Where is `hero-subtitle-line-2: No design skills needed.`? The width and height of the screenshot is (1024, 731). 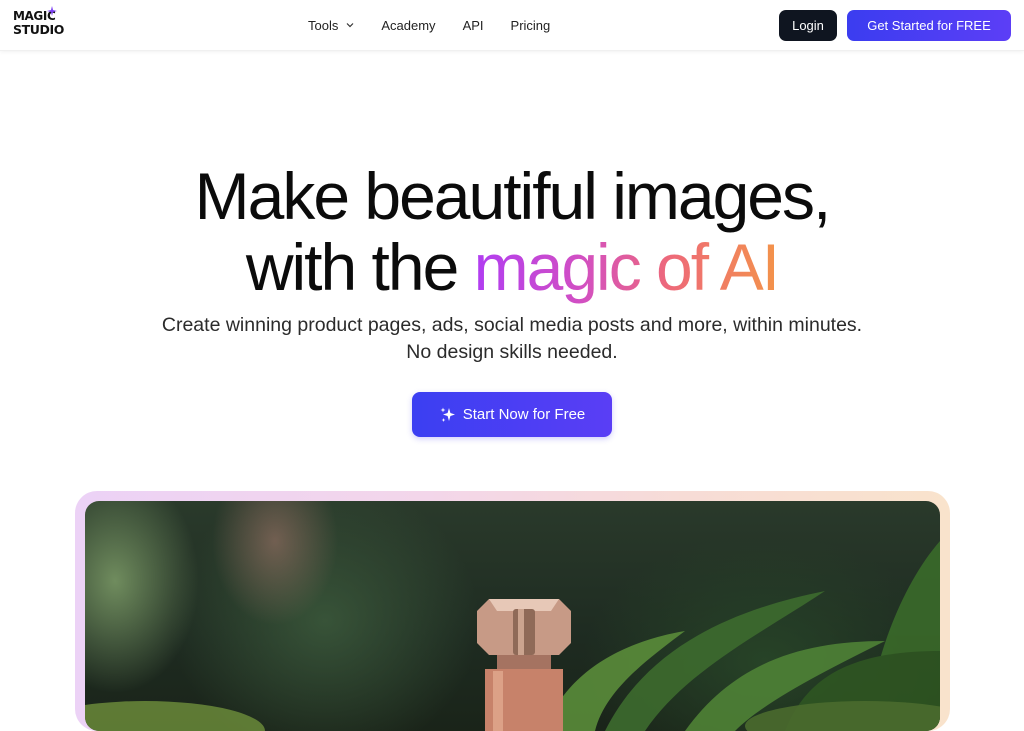 hero-subtitle-line-2: No design skills needed. is located at coordinates (512, 352).